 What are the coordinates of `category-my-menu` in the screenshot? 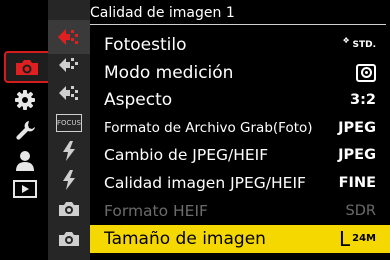 It's located at (25, 161).